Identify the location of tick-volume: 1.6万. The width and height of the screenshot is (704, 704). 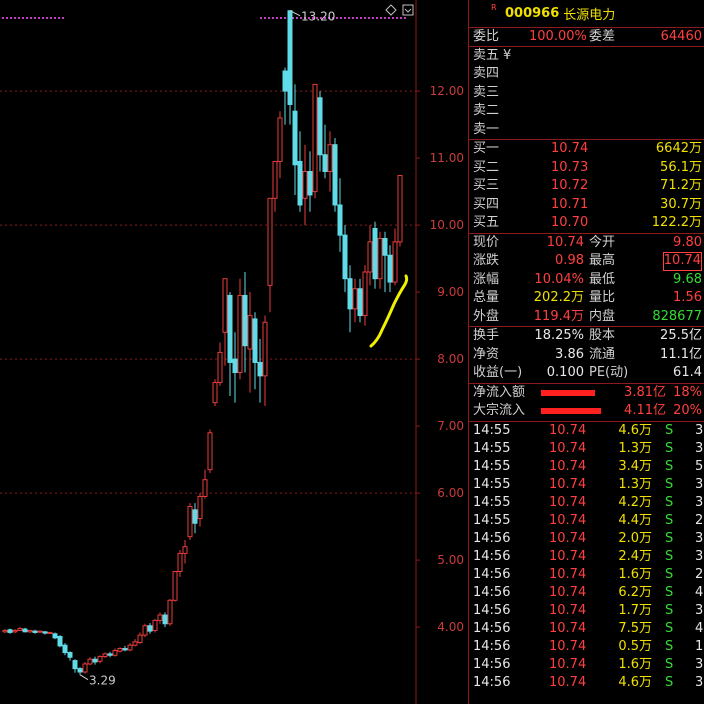
(635, 664).